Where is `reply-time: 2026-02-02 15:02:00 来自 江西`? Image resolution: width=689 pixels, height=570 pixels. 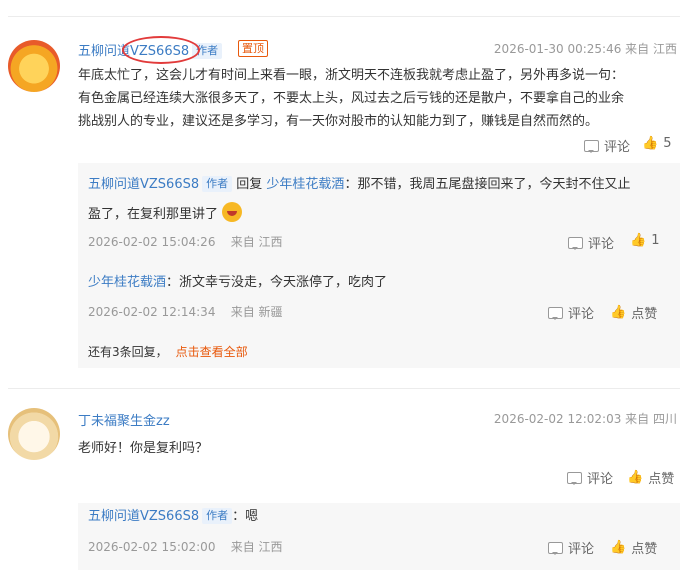
reply-time: 2026-02-02 15:02:00 来自 江西 is located at coordinates (185, 546).